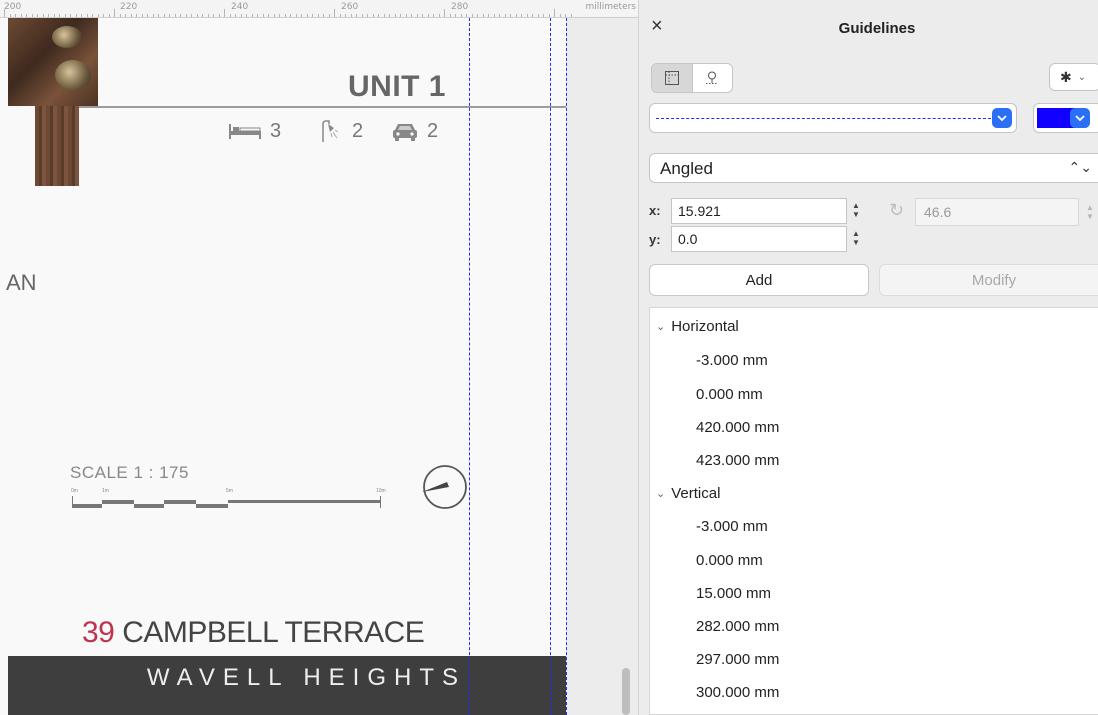  Describe the element at coordinates (1090, 212) in the screenshot. I see `angle-stepper: ▲ ▼` at that location.